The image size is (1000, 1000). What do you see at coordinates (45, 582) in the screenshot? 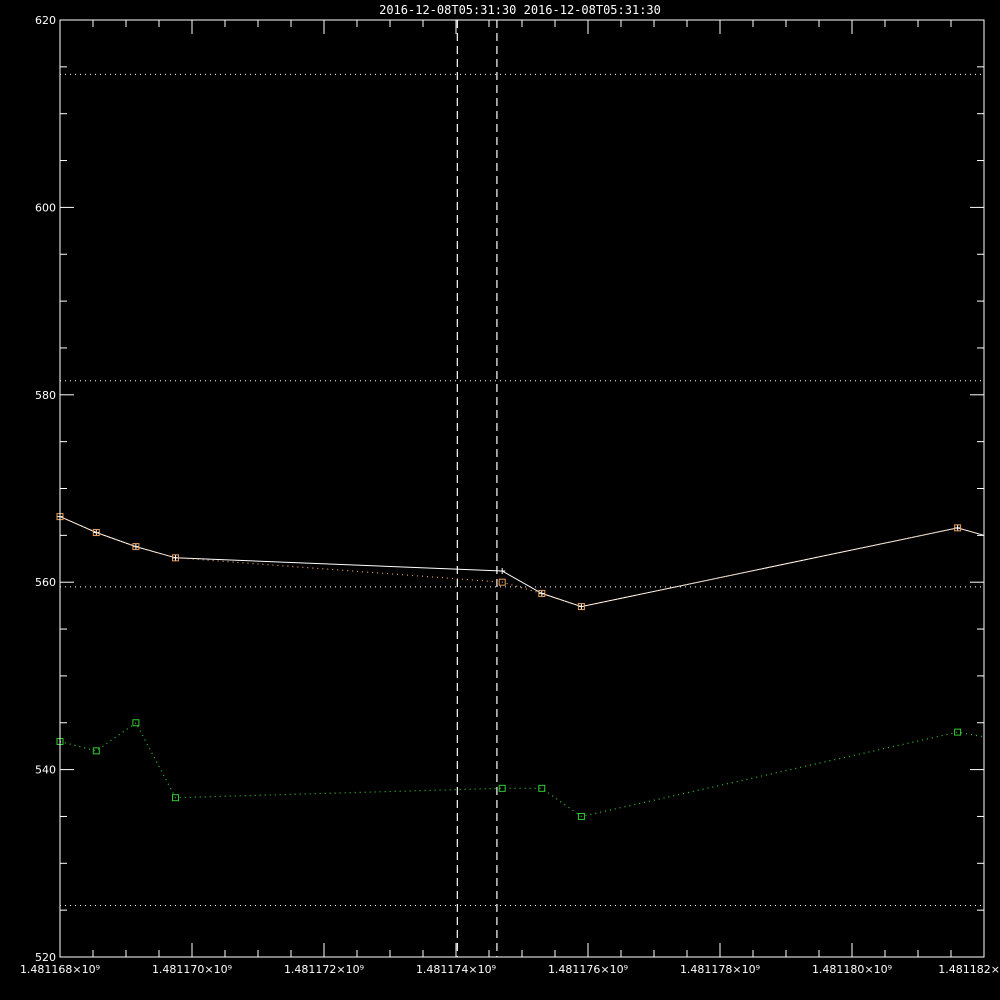
I see `y-tick-label: 560` at bounding box center [45, 582].